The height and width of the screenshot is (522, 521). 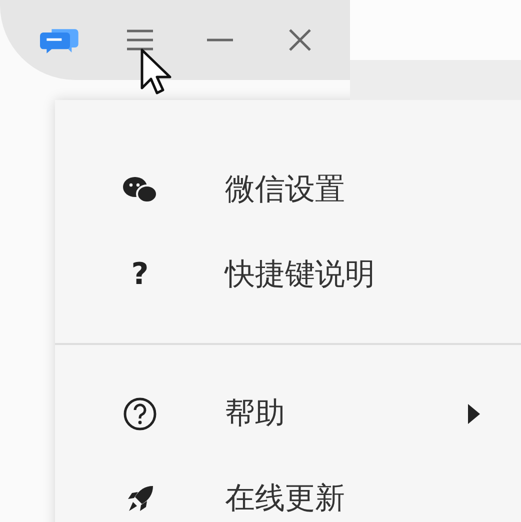 I want to click on menu-item: 微信设置, so click(x=288, y=189).